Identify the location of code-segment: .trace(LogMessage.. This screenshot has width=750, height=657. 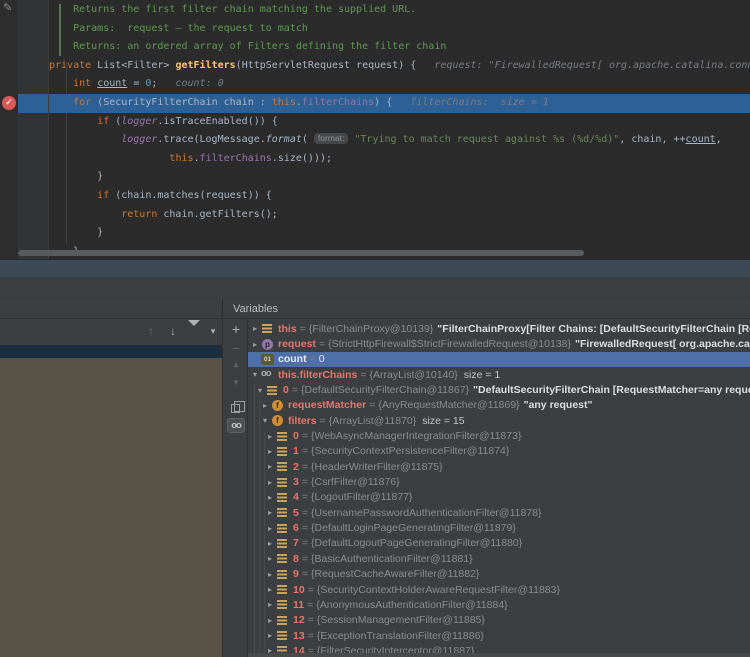
(211, 140).